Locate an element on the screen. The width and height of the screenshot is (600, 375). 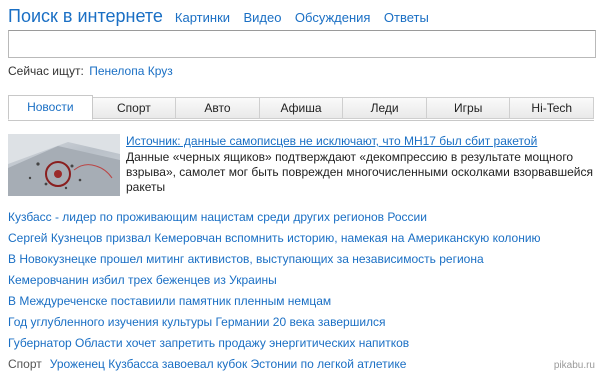
nav-link-images: Картинки is located at coordinates (202, 17).